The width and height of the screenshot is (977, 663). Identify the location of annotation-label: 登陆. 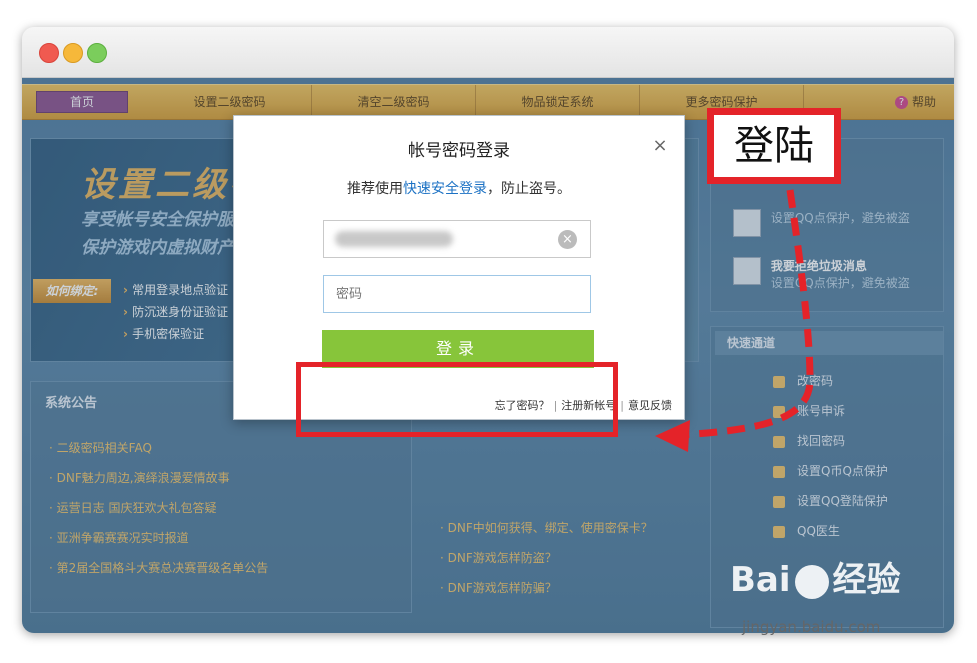
(774, 146).